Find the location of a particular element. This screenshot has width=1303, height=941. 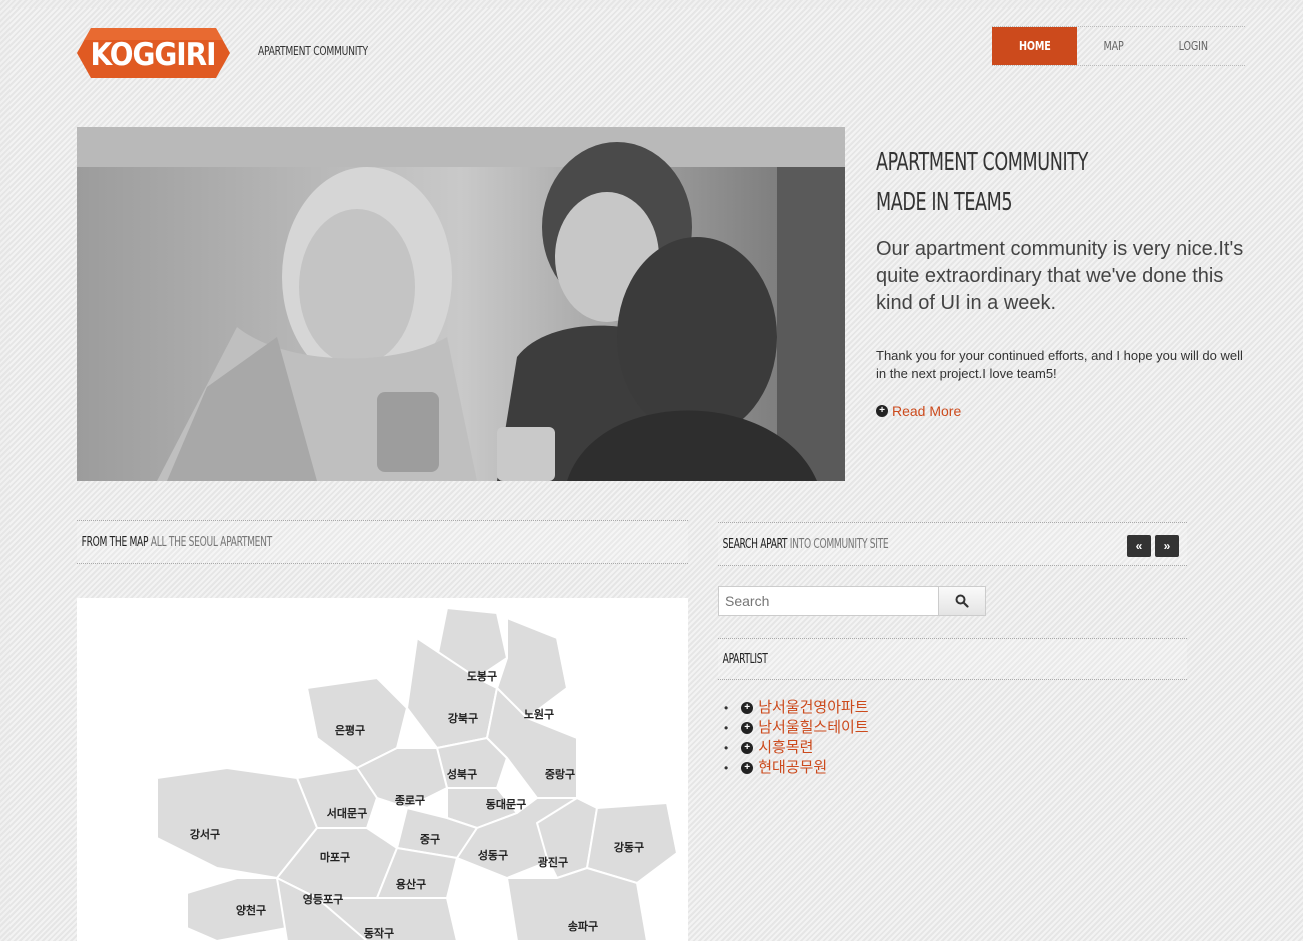

search-input is located at coordinates (828, 601).